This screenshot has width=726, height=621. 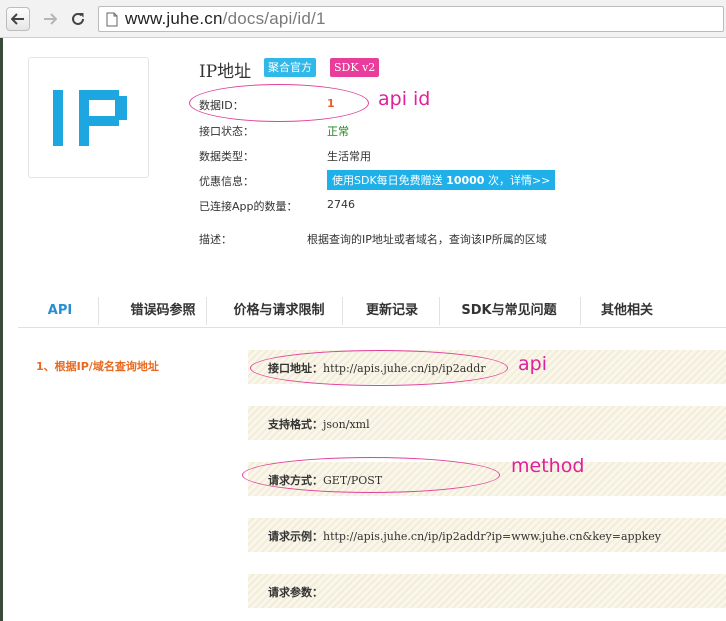 What do you see at coordinates (215, 239) in the screenshot?
I see `description-label: 描述：` at bounding box center [215, 239].